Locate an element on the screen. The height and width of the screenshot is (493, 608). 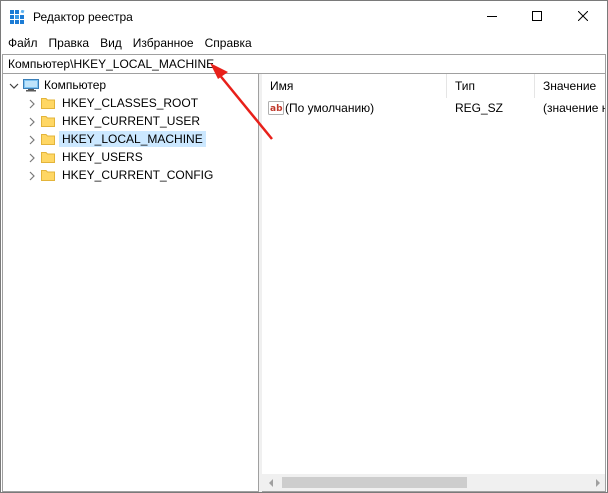
title-bar: Редактор реестра is located at coordinates (304, 17).